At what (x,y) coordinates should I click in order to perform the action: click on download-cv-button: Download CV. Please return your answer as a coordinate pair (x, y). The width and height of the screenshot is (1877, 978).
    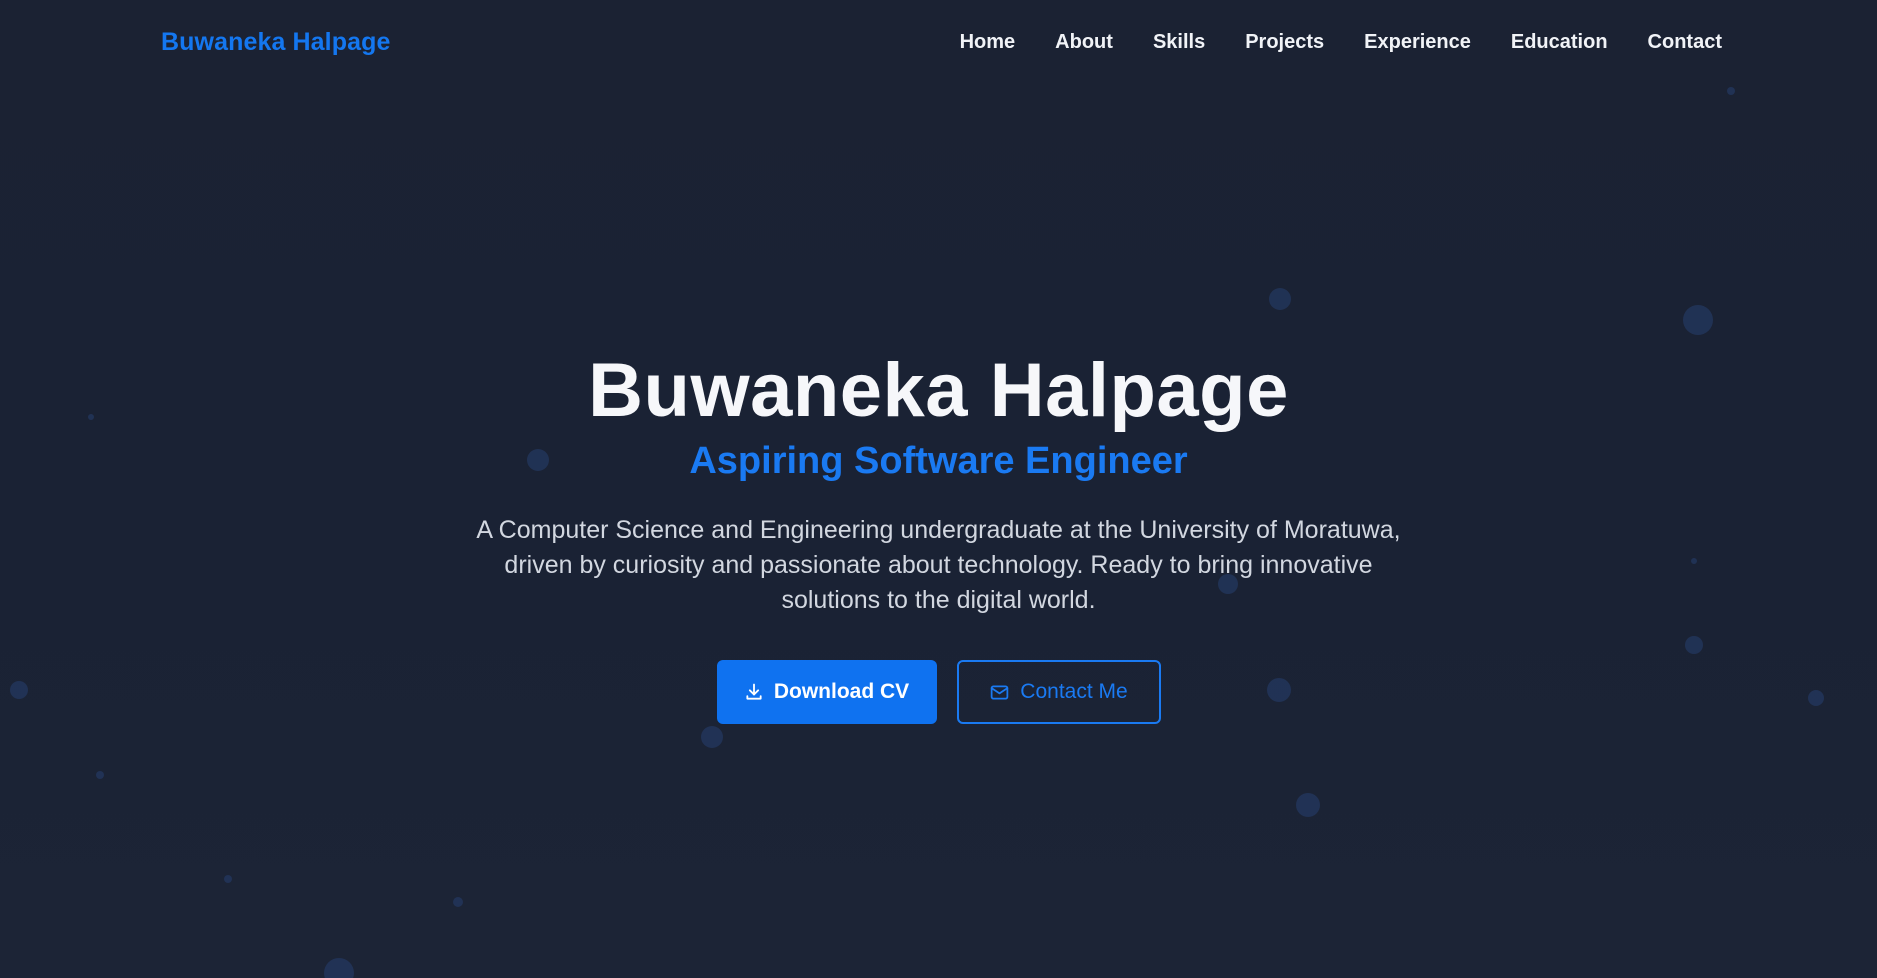
    Looking at the image, I should click on (826, 692).